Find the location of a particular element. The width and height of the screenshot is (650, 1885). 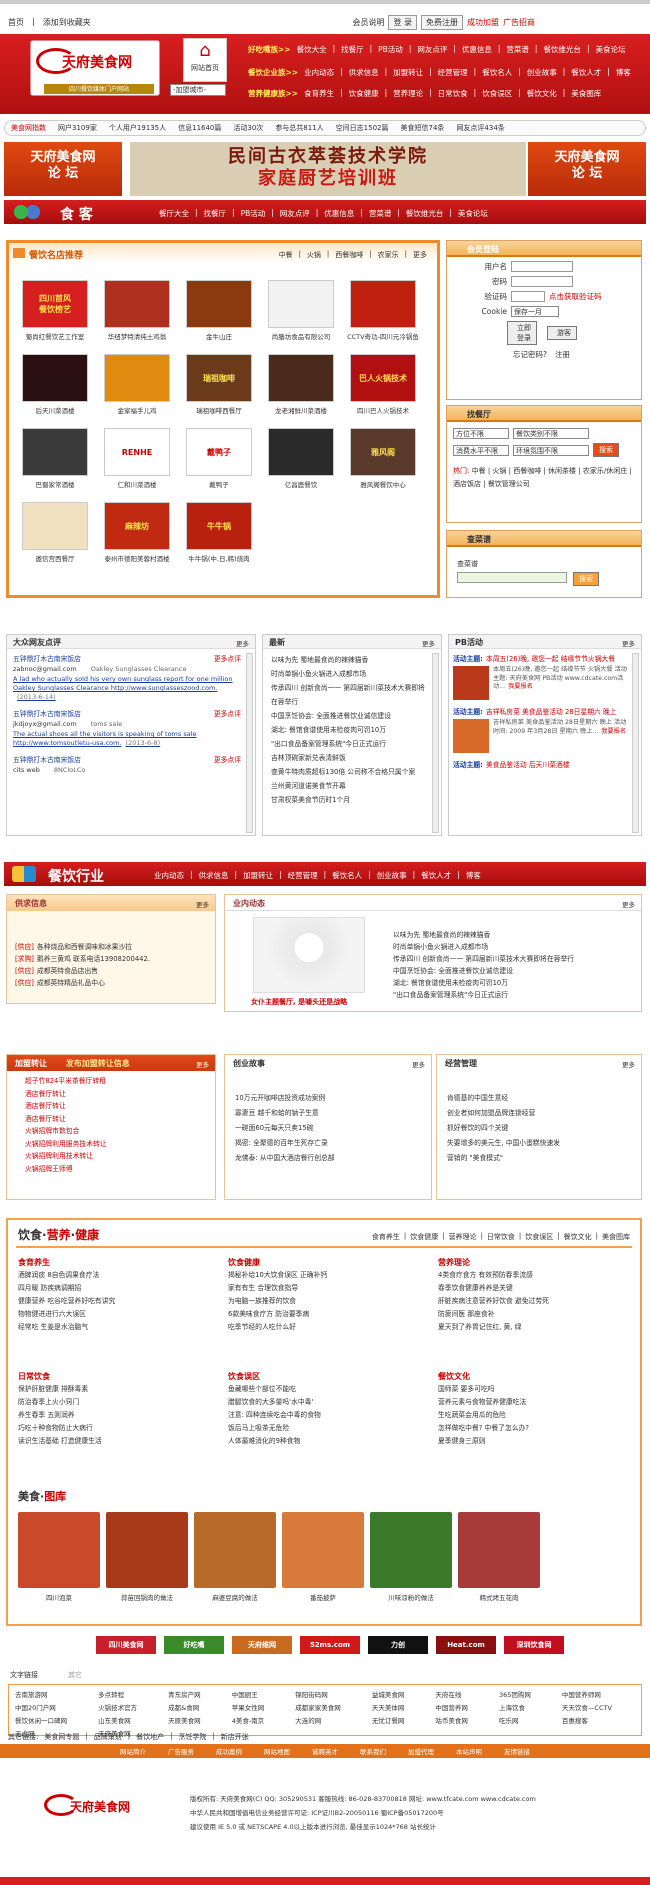

food-item: 养生春季 五则润养 is located at coordinates (118, 1415).